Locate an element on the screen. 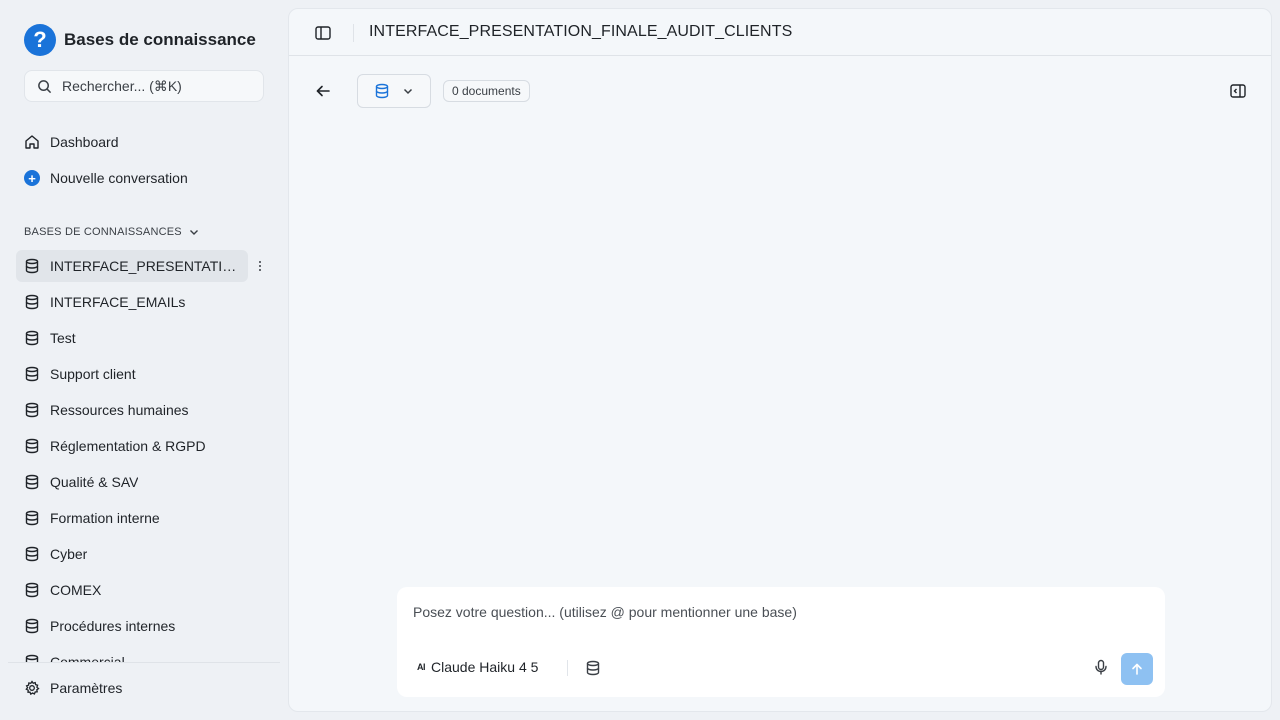  send-button is located at coordinates (1137, 669).